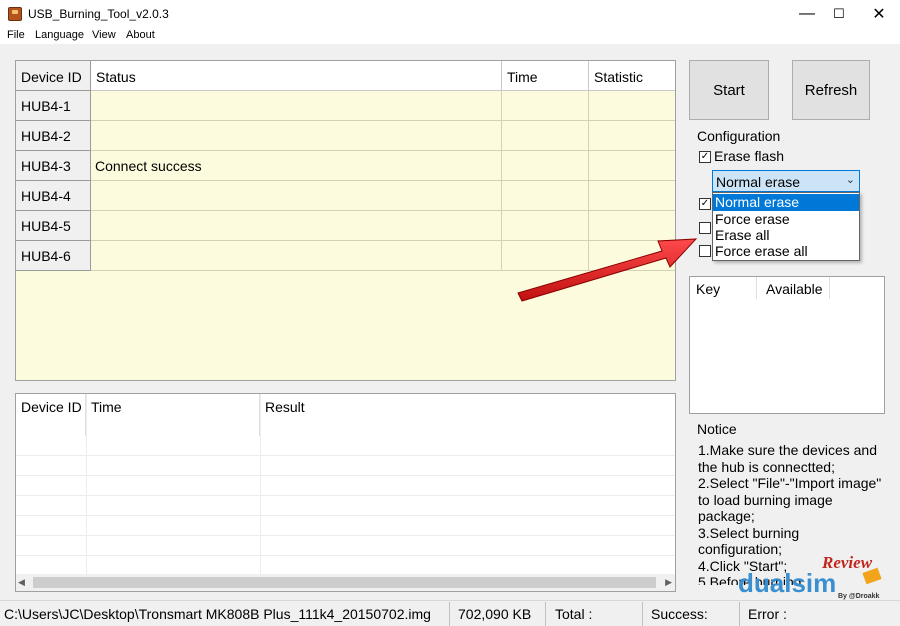  What do you see at coordinates (691, 614) in the screenshot?
I see `status-success: Success:` at bounding box center [691, 614].